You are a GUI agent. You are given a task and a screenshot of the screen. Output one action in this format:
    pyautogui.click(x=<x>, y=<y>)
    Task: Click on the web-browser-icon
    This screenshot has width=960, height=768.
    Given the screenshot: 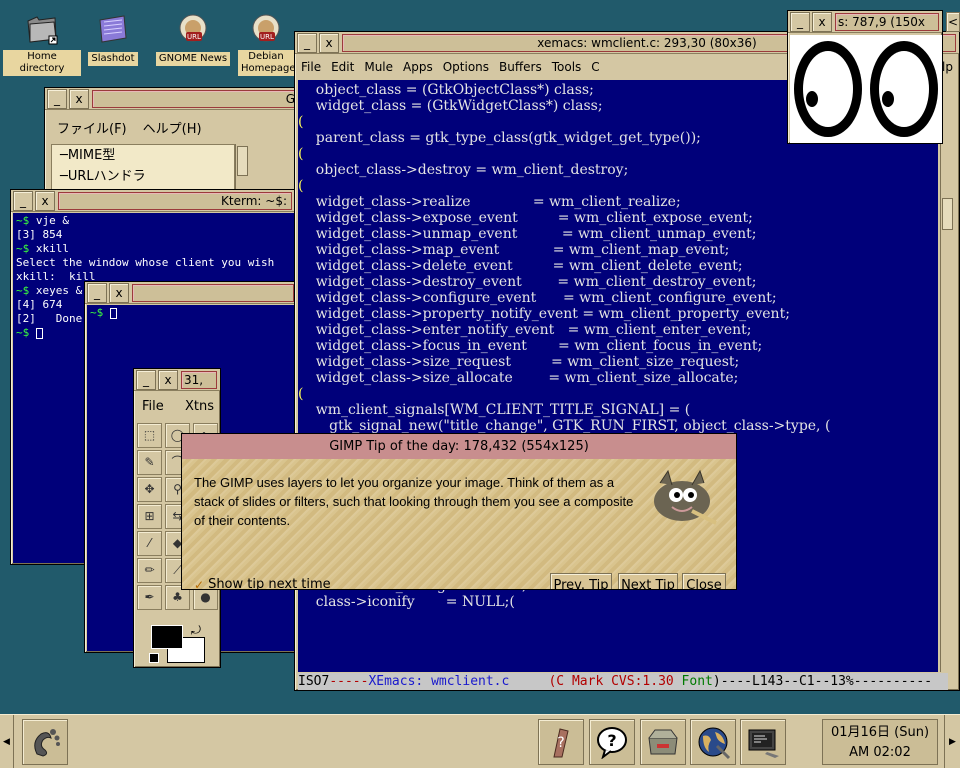 What is the action you would take?
    pyautogui.click(x=714, y=743)
    